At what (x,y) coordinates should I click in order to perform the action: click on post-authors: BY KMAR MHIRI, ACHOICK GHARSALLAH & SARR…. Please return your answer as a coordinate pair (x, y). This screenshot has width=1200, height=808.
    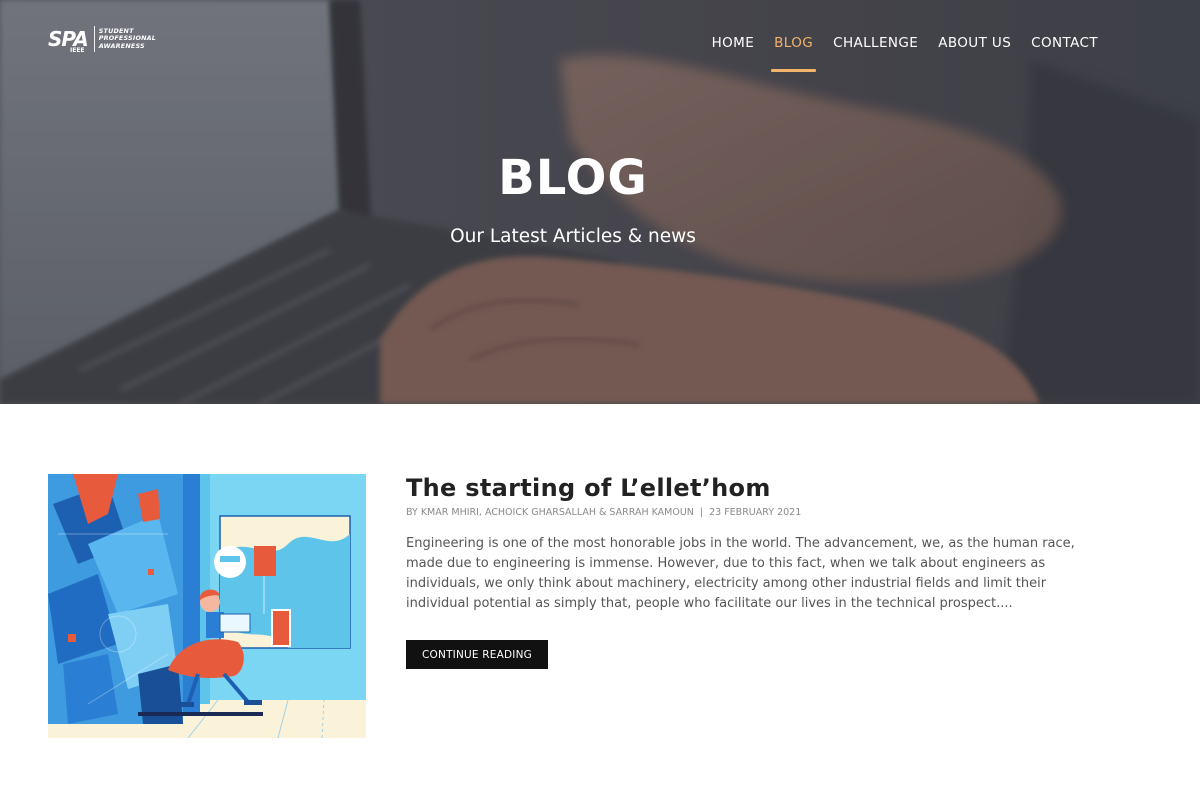
    Looking at the image, I should click on (550, 512).